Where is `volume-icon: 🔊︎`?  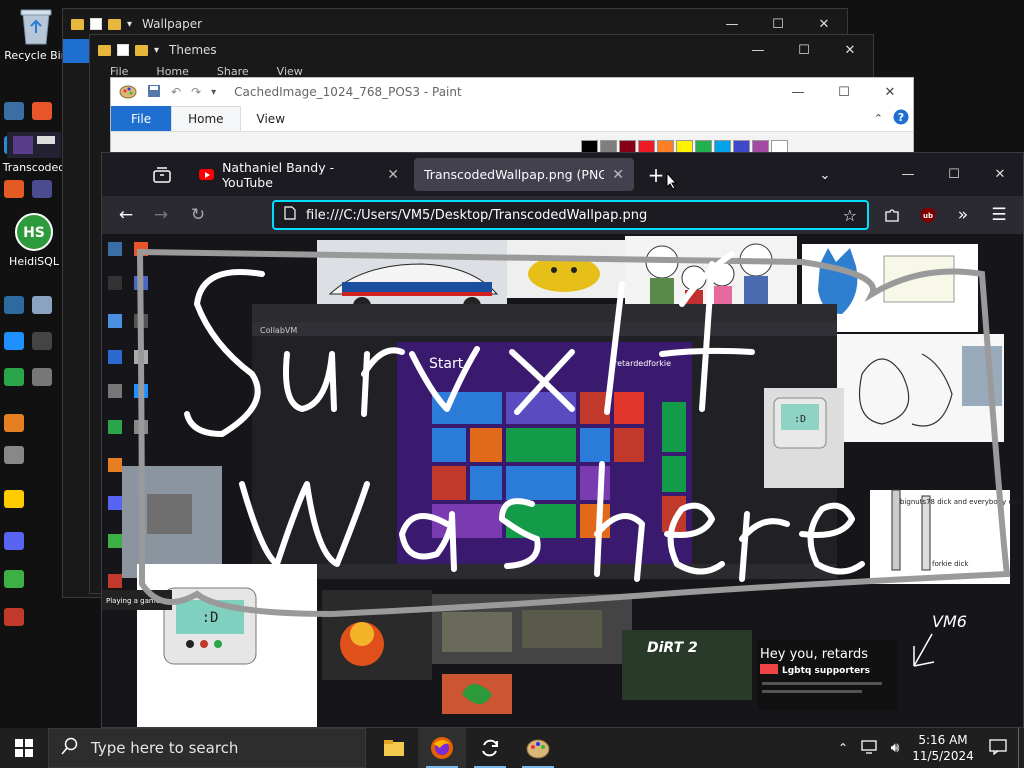 volume-icon: 🔊︎ is located at coordinates (895, 748).